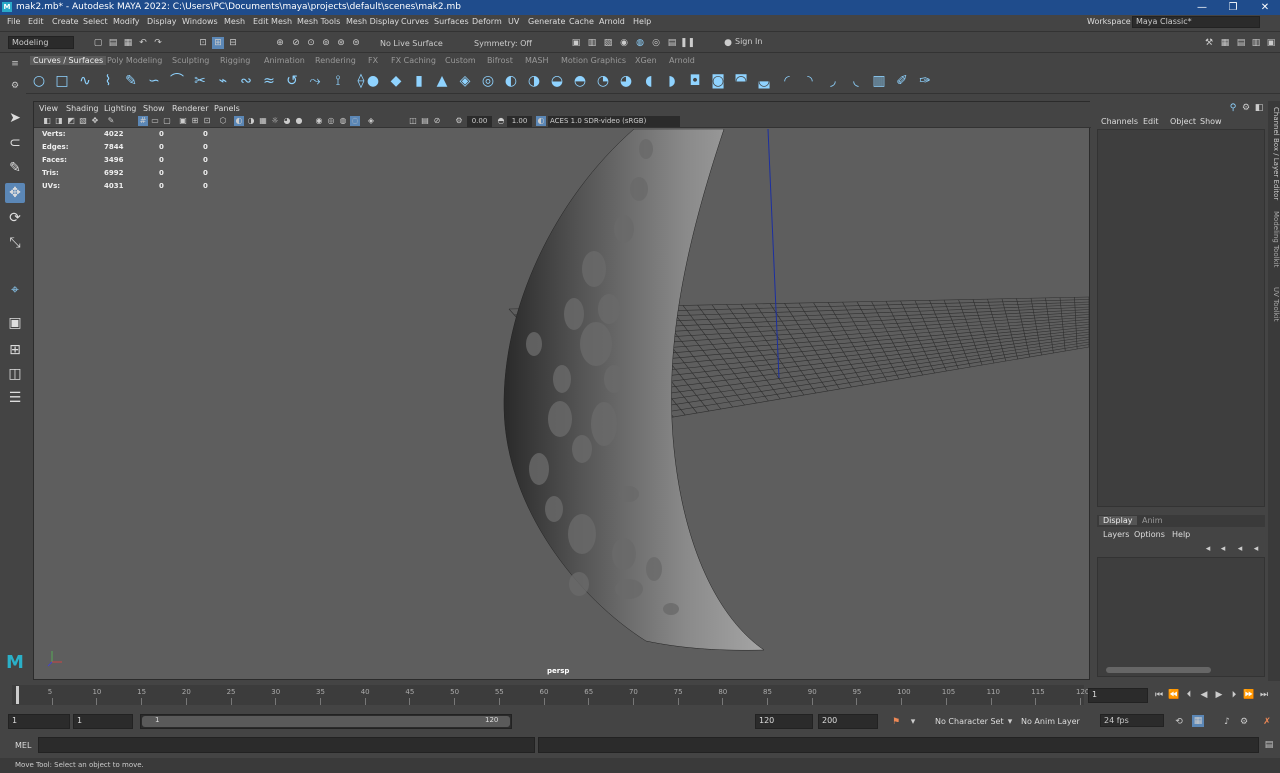 The image size is (1280, 773). What do you see at coordinates (1132, 720) in the screenshot?
I see `fps-dropdown: 24 fps` at bounding box center [1132, 720].